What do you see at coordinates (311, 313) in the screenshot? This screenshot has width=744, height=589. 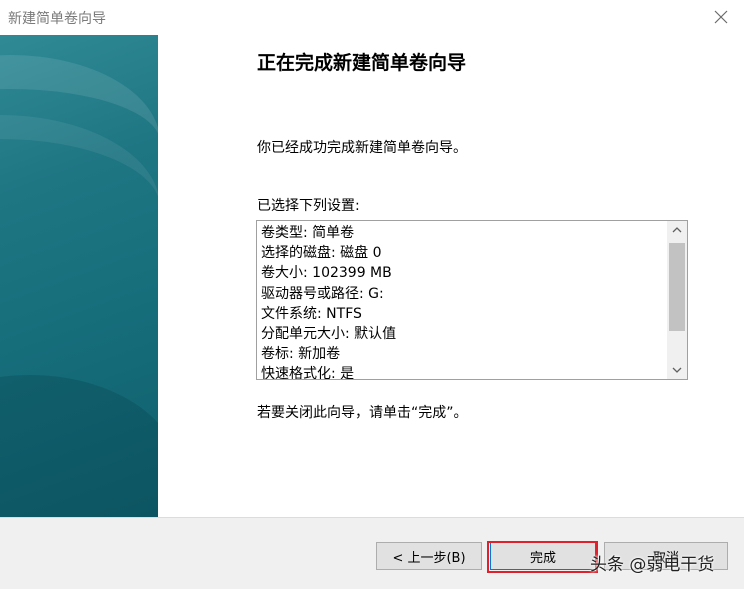 I see `settings-item-file-system: 文件系统: NTFS` at bounding box center [311, 313].